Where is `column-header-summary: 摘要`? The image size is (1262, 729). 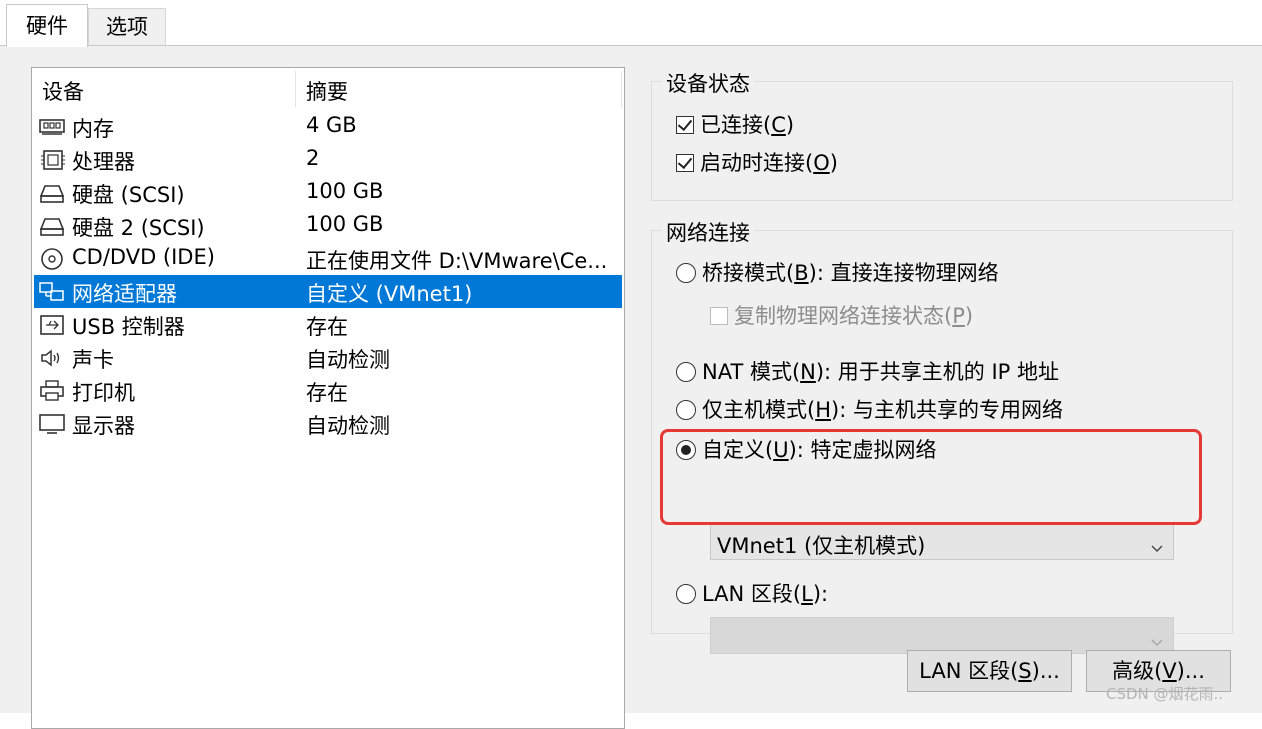
column-header-summary: 摘要 is located at coordinates (327, 91).